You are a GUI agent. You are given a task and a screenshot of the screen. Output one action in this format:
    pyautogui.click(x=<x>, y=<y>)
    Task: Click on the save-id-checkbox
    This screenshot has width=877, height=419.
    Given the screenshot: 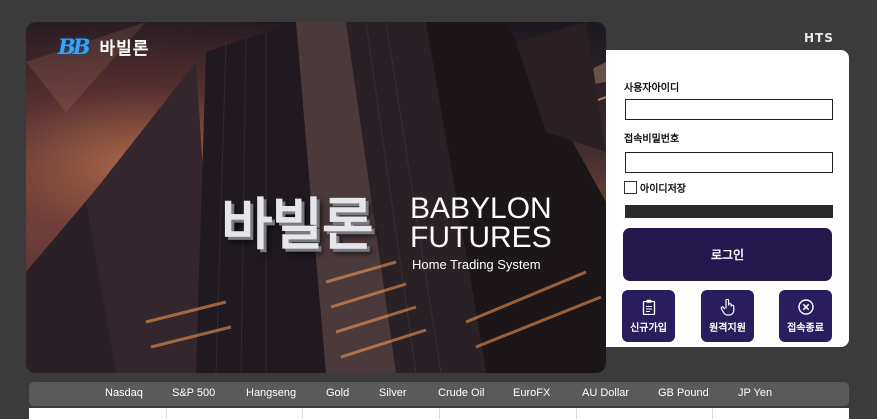 What is the action you would take?
    pyautogui.click(x=630, y=187)
    